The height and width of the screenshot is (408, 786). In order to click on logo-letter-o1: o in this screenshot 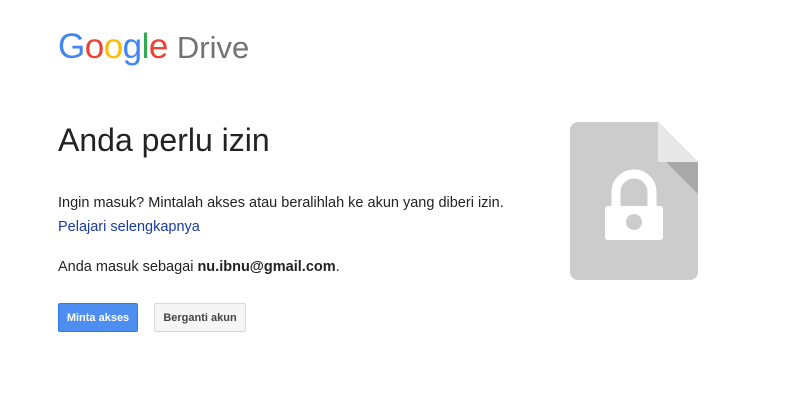, I will do `click(94, 46)`.